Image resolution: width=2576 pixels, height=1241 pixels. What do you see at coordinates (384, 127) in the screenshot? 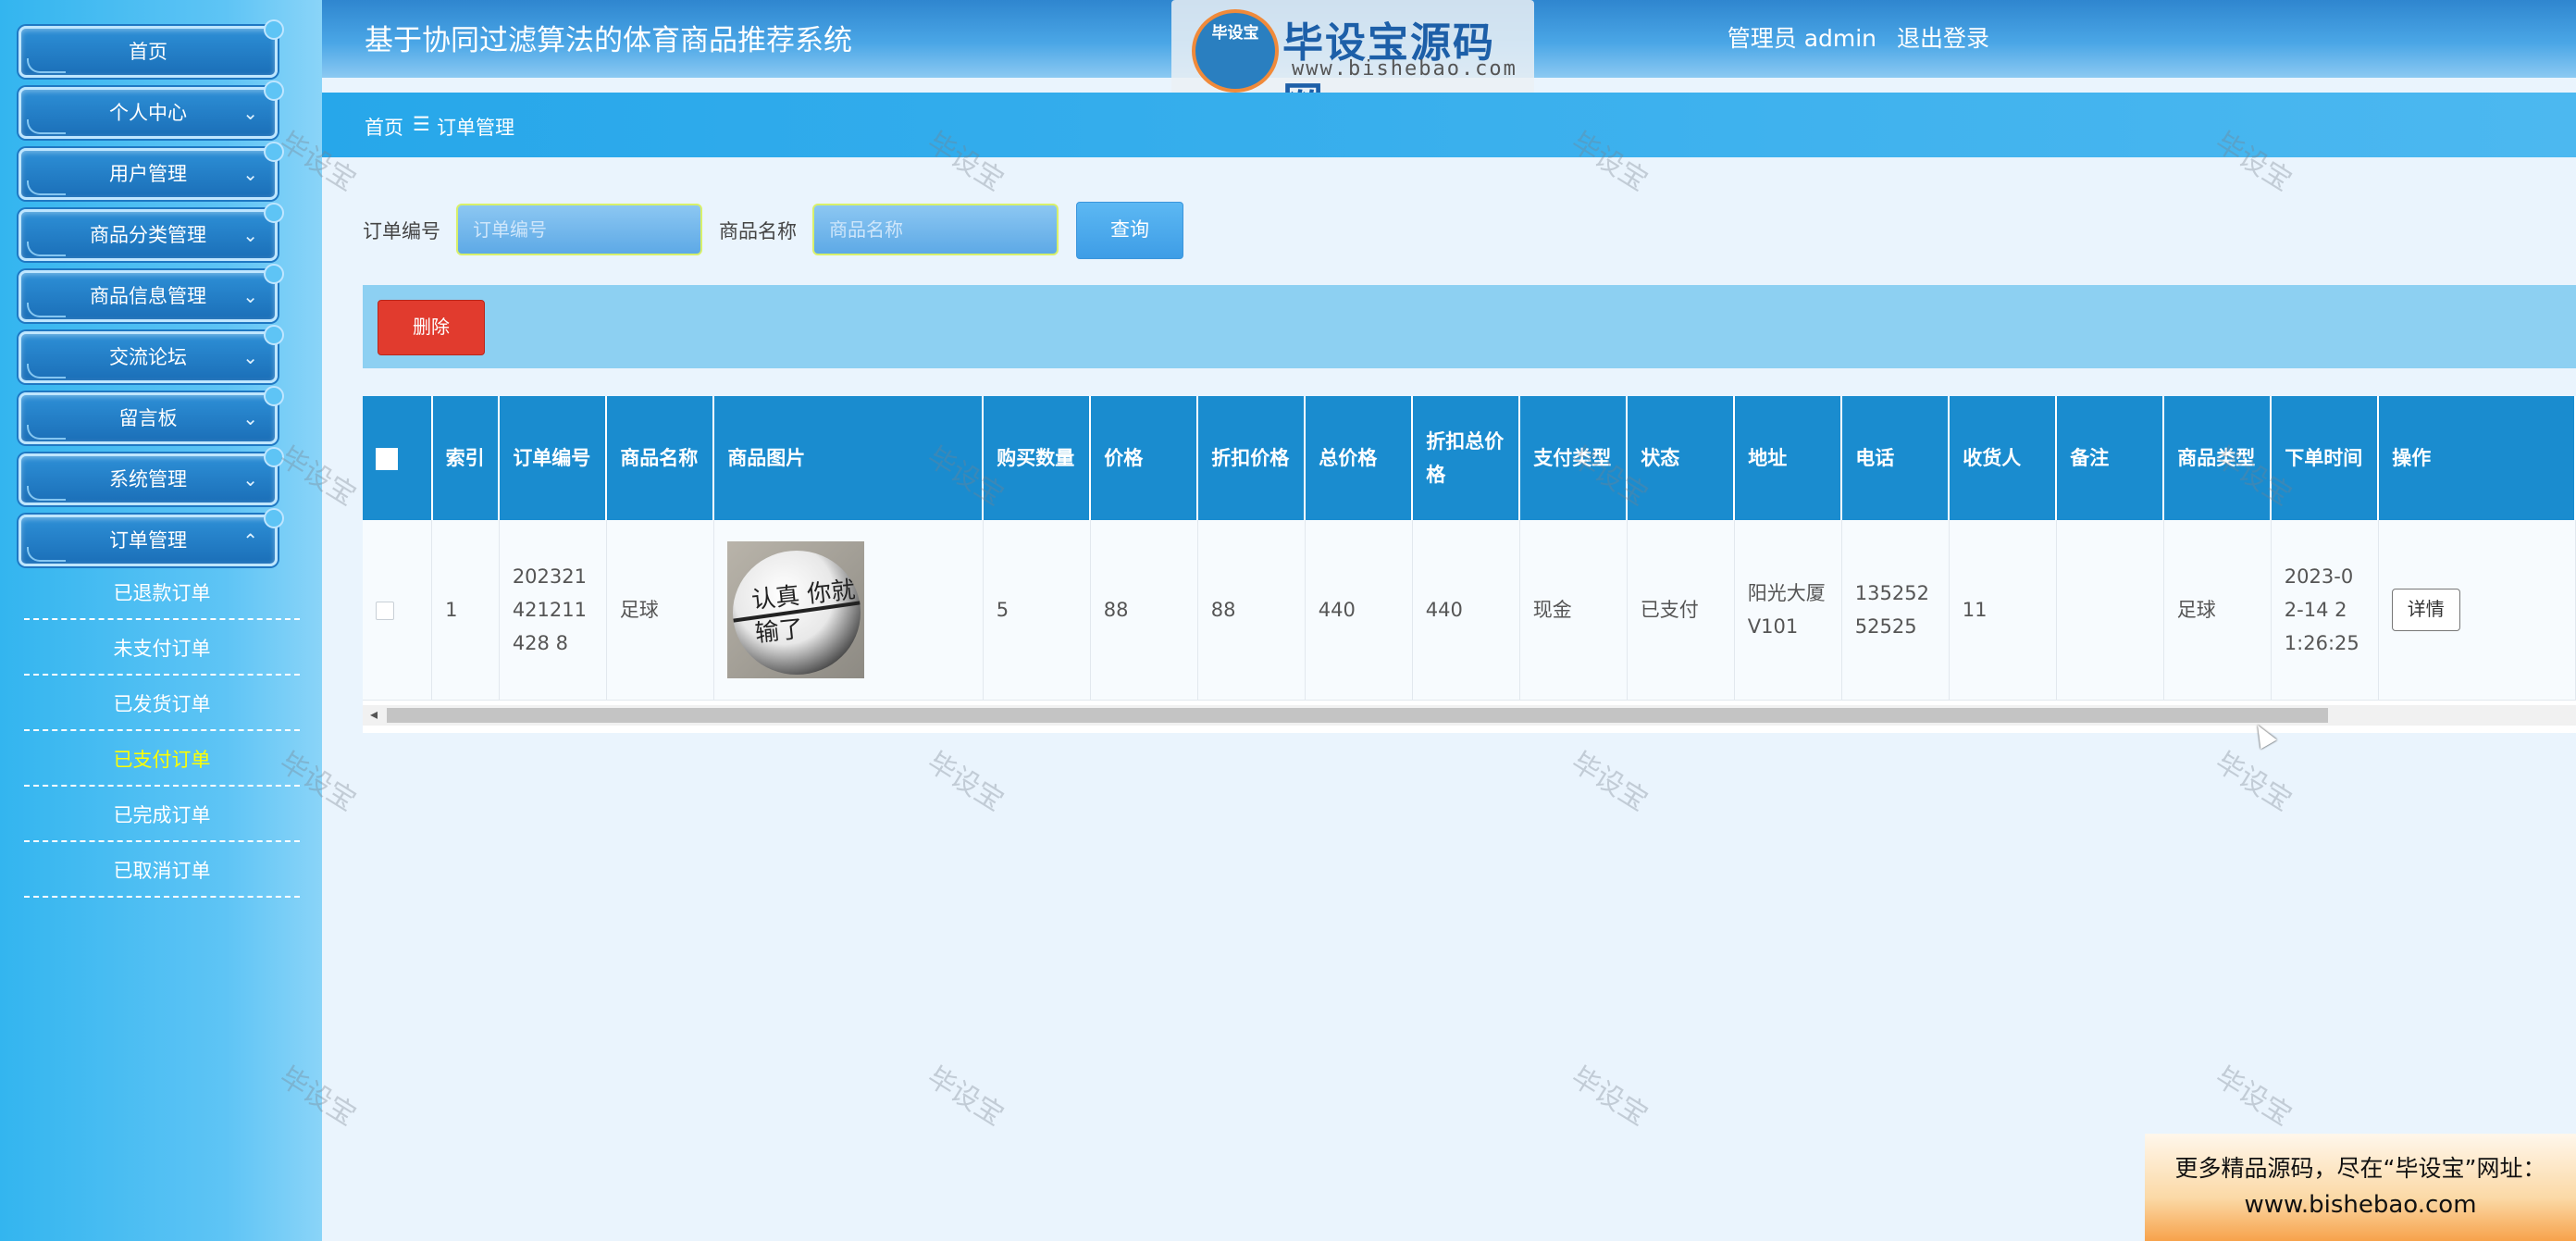
I see `breadcrumb-home: 首页` at bounding box center [384, 127].